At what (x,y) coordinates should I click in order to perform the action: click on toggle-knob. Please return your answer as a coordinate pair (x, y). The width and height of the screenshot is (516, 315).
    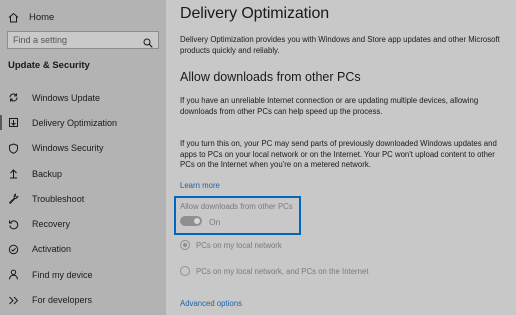
    Looking at the image, I should click on (197, 221).